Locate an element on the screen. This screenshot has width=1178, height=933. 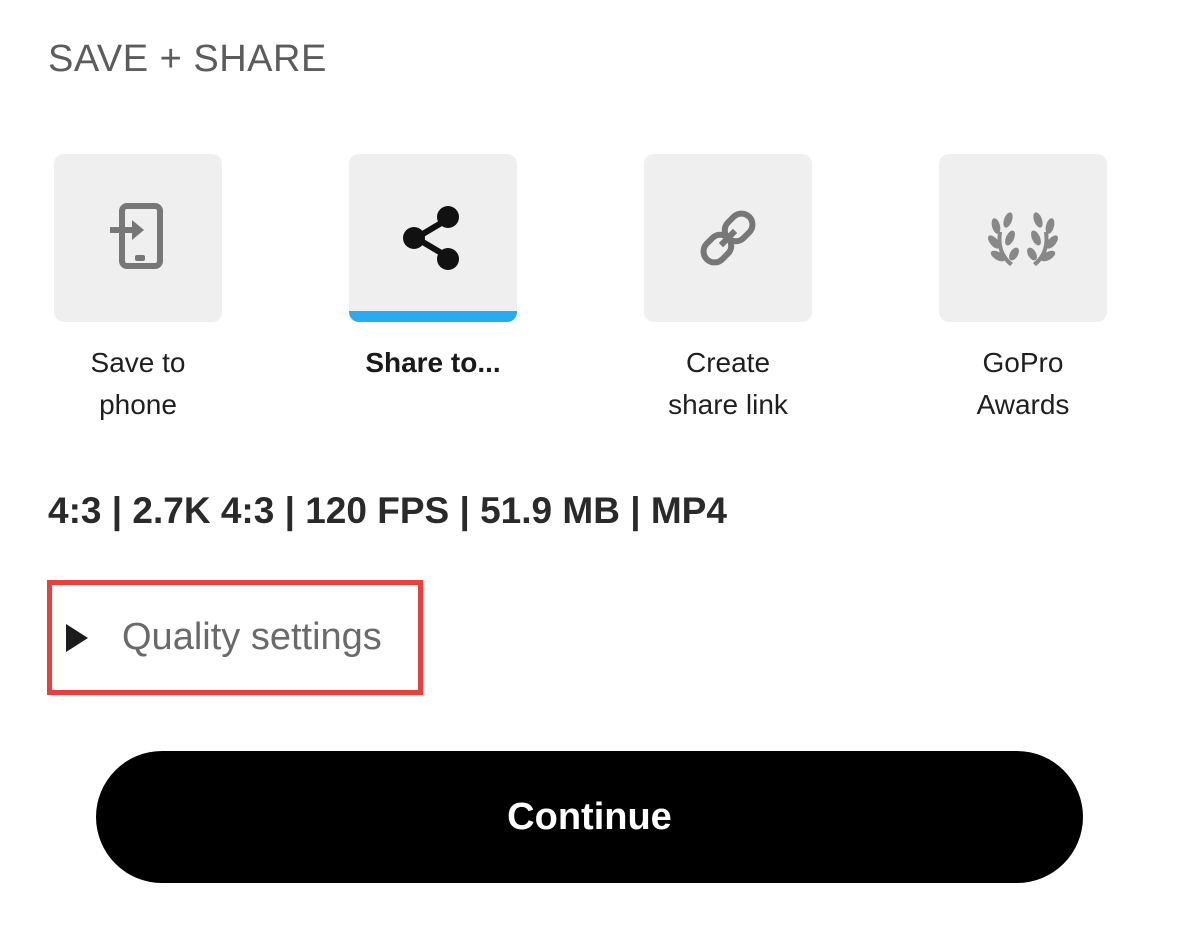
expand-triangle-icon is located at coordinates (77, 637).